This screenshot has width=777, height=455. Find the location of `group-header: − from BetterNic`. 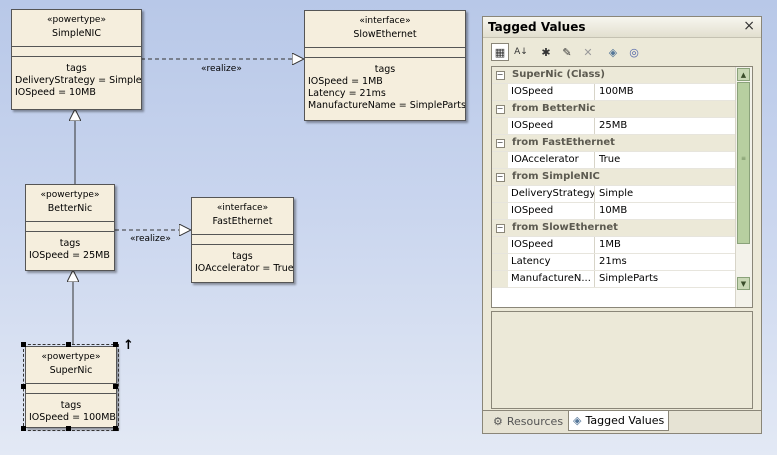

group-header: − from BetterNic is located at coordinates (614, 109).